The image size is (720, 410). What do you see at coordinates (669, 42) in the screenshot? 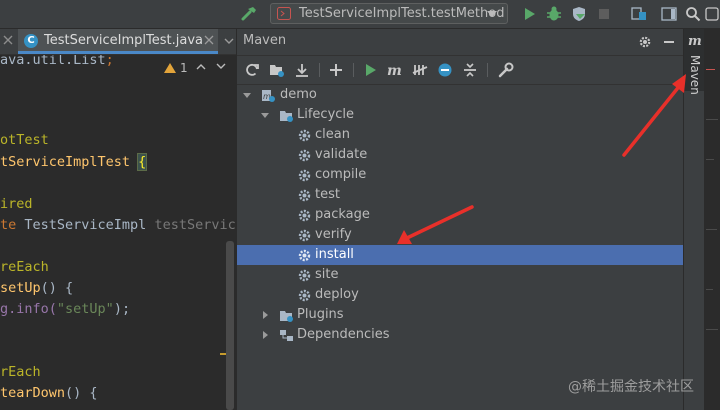
I see `minimize-icon` at bounding box center [669, 42].